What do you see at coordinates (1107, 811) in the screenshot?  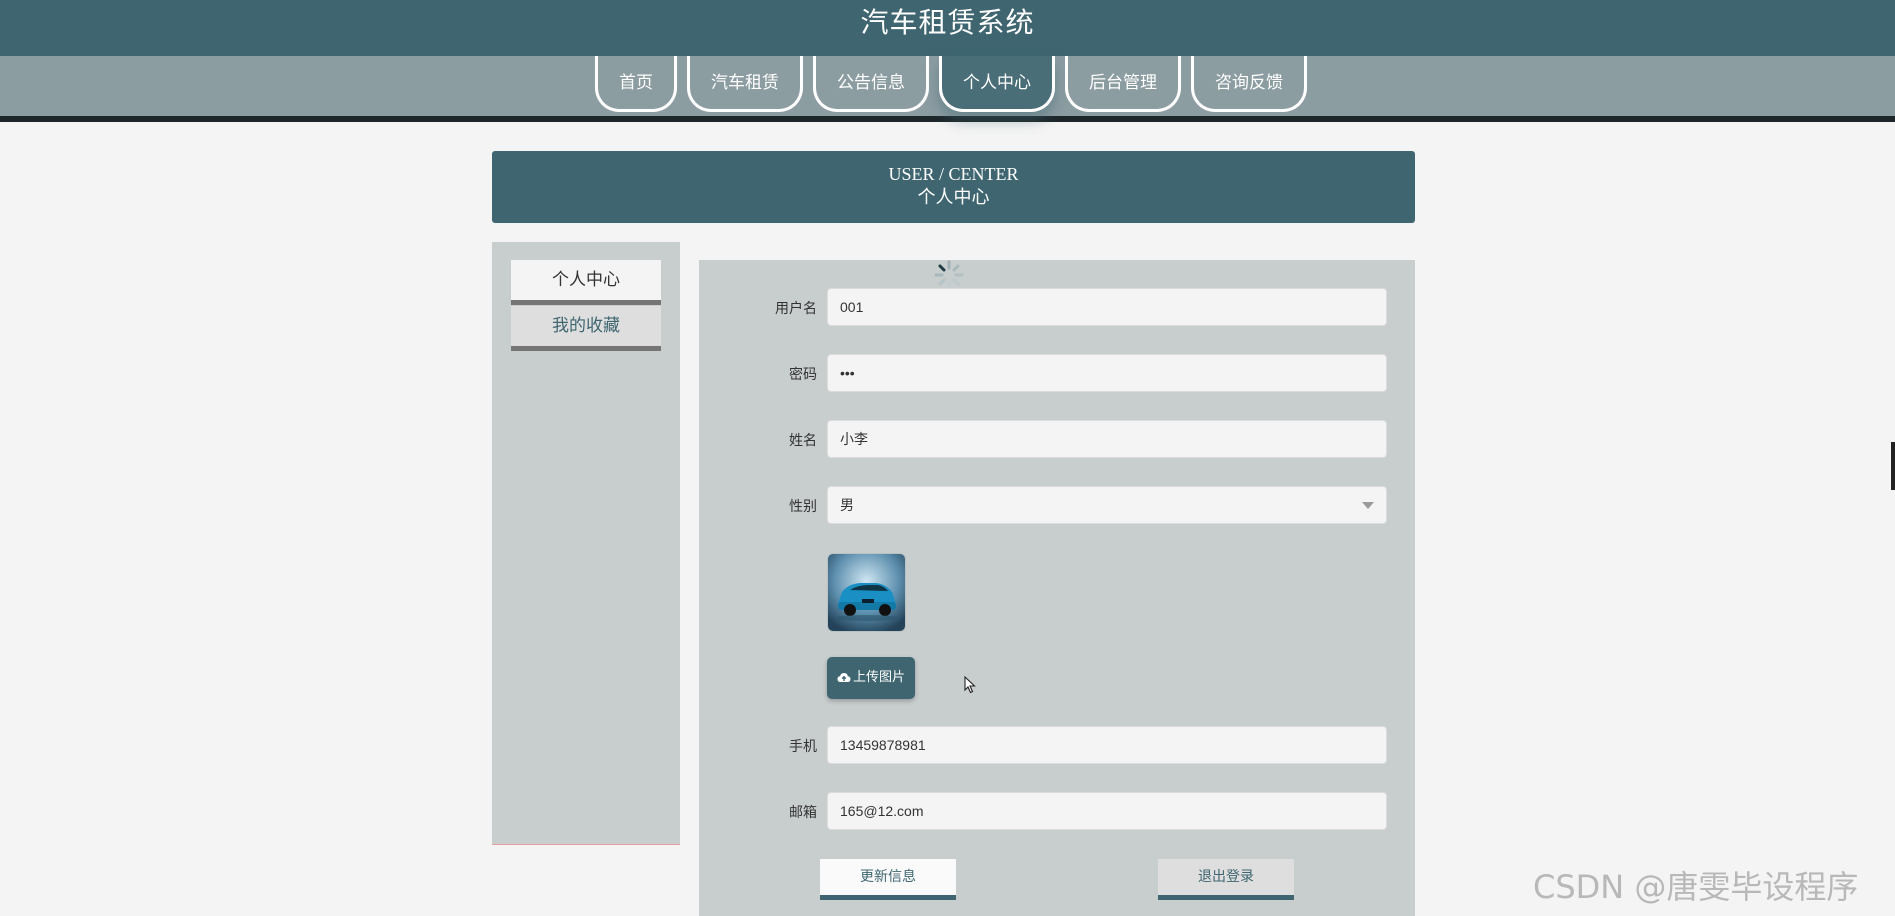 I see `email-input: 165@12.com` at bounding box center [1107, 811].